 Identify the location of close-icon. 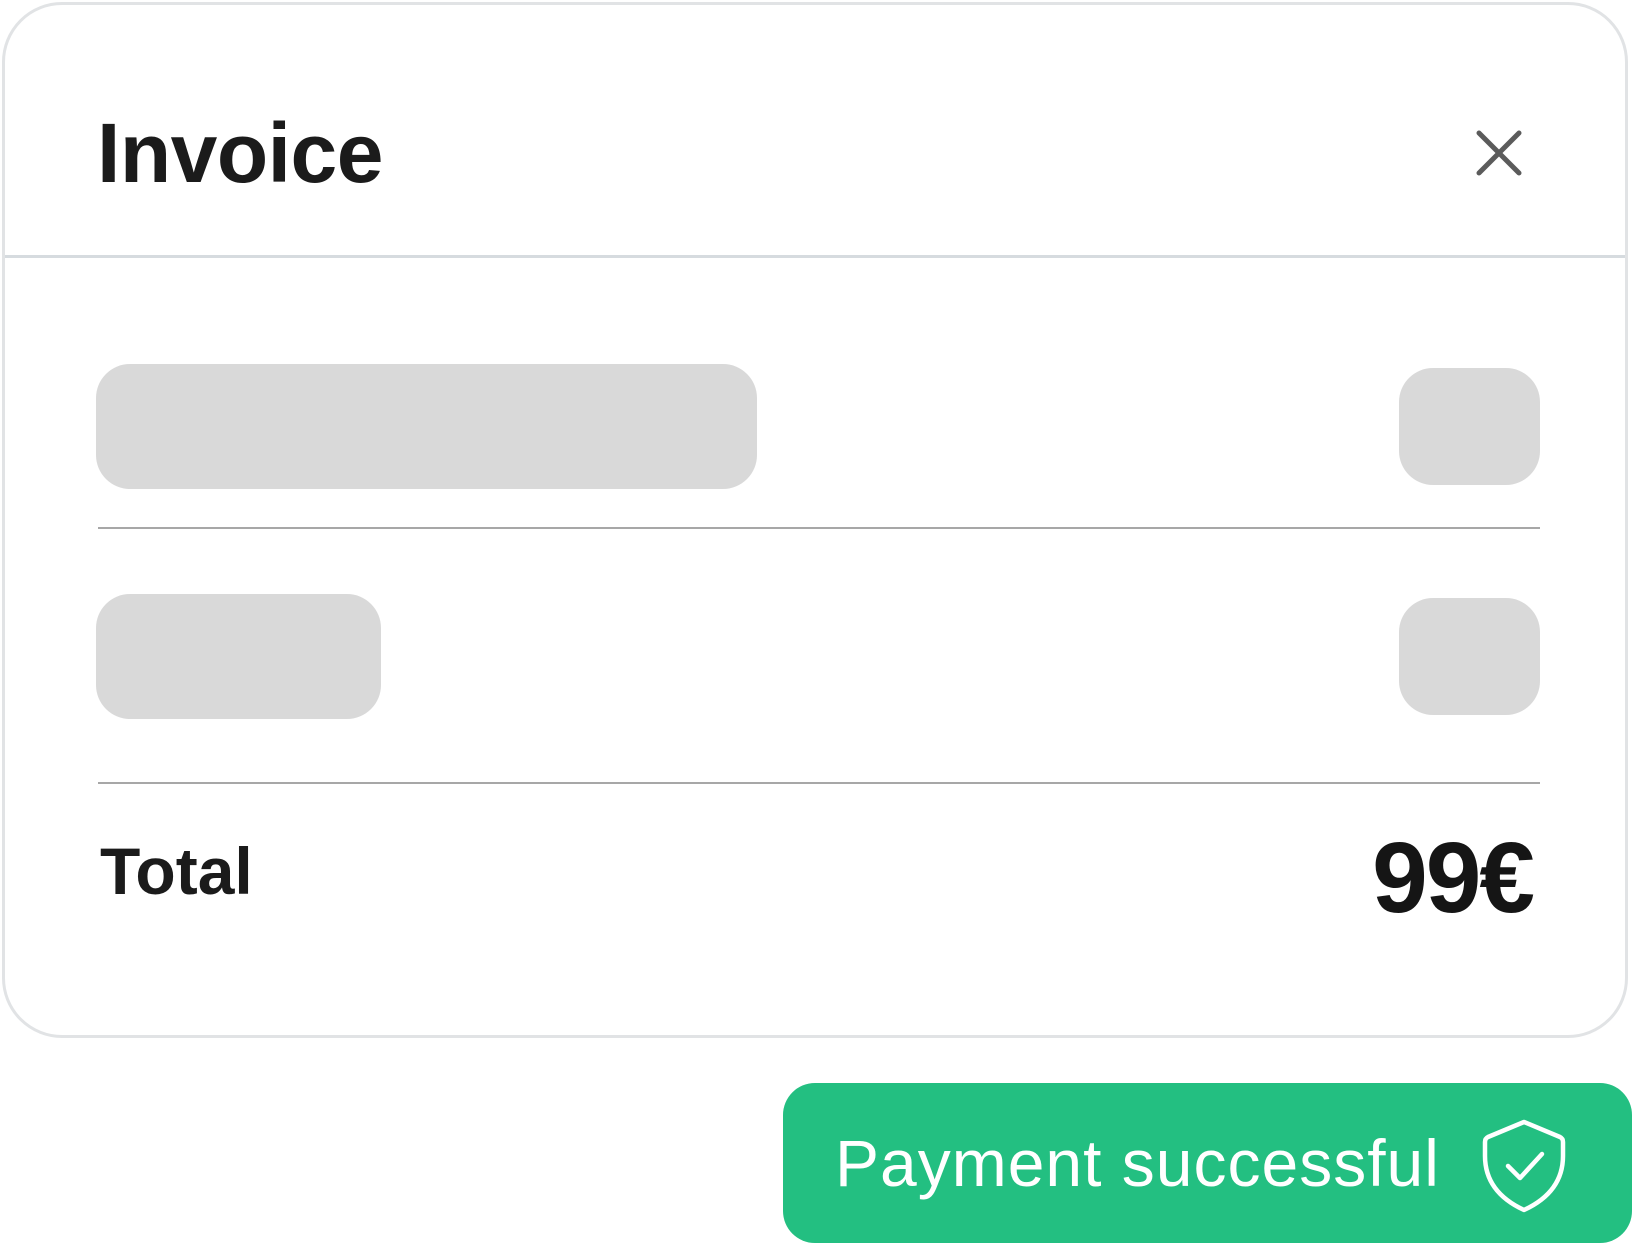
(1499, 153).